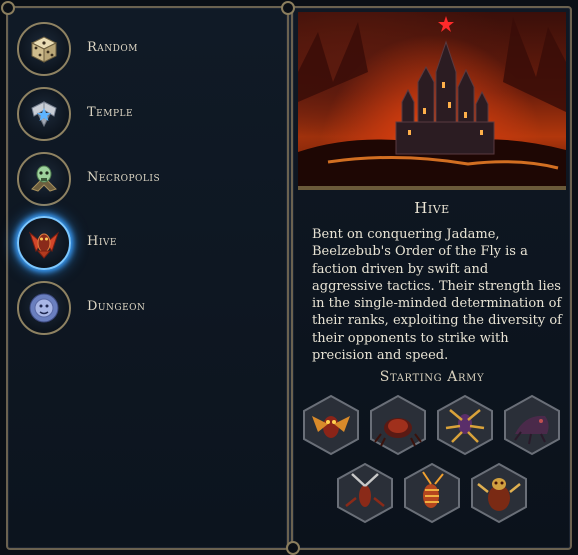 This screenshot has height=555, width=578. What do you see at coordinates (116, 306) in the screenshot?
I see `faction-label: Dungeon` at bounding box center [116, 306].